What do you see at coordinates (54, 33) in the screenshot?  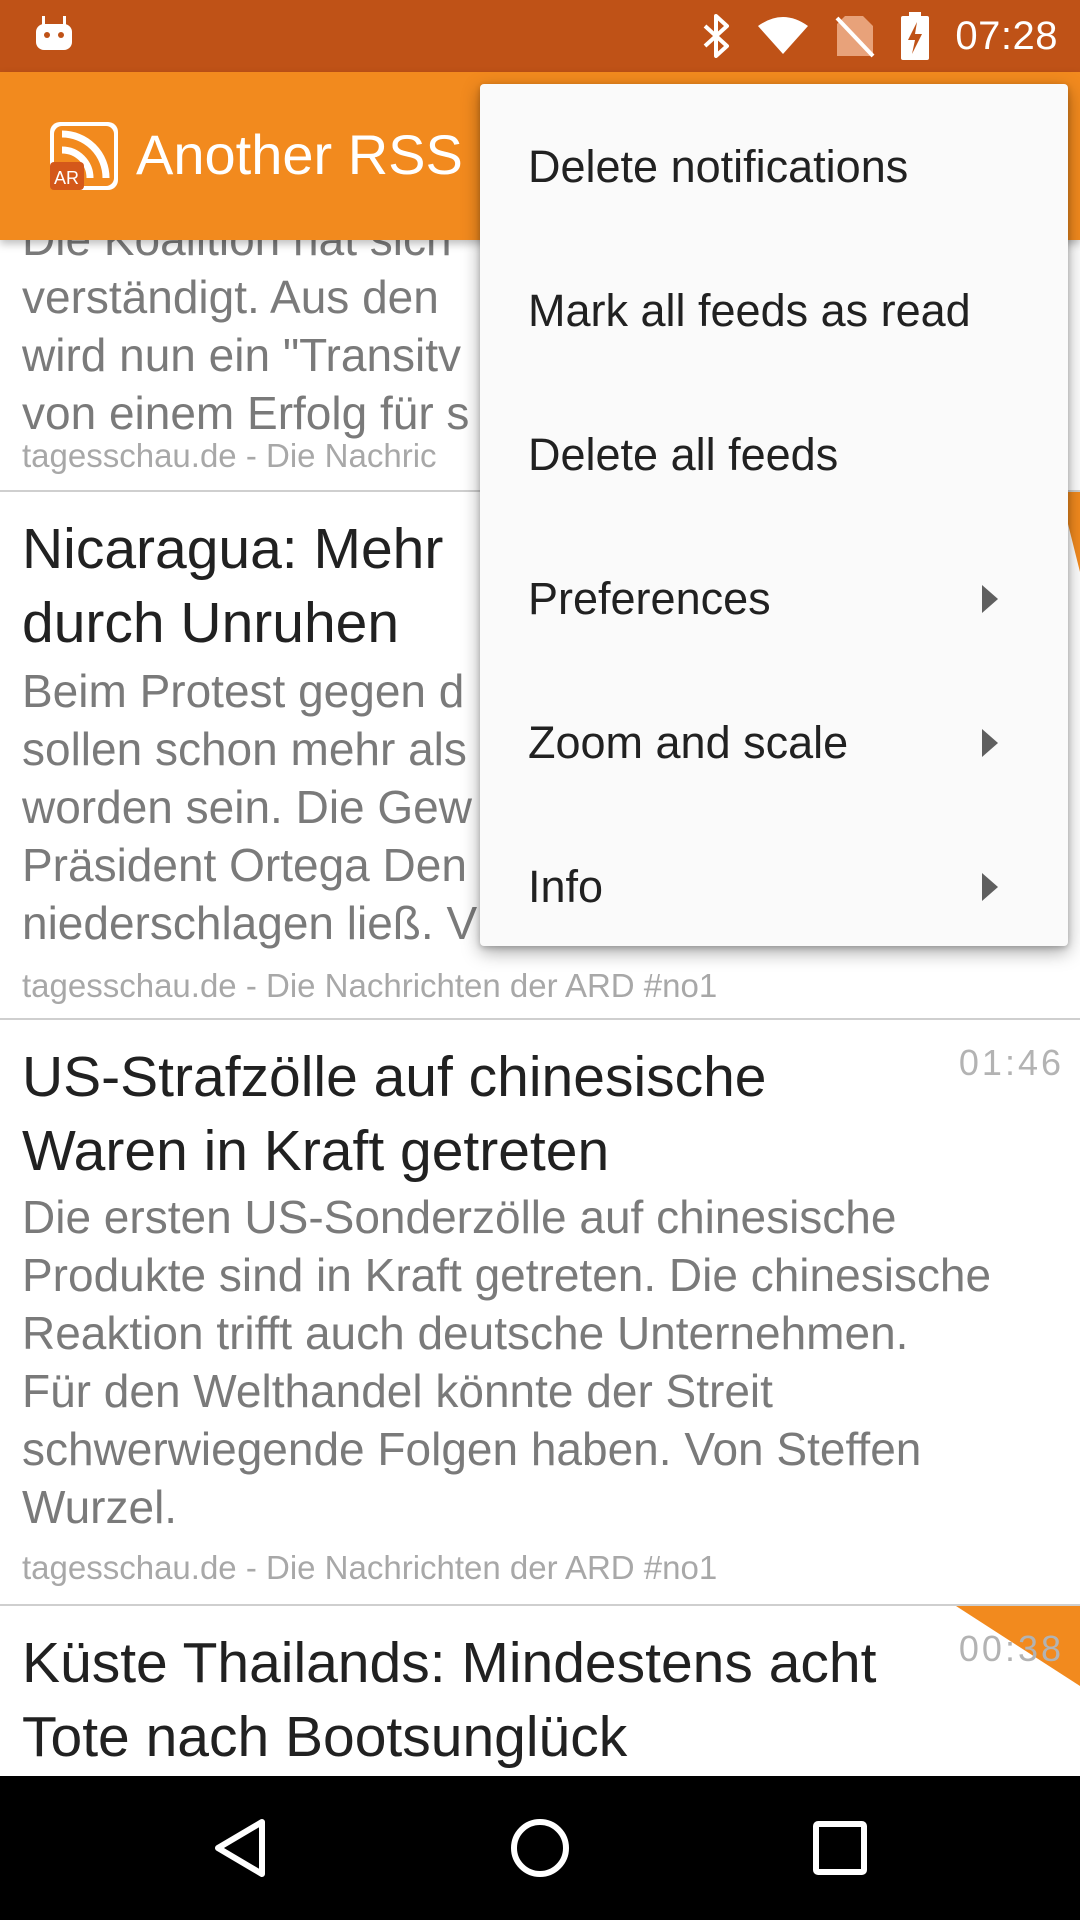 I see `android-icon` at bounding box center [54, 33].